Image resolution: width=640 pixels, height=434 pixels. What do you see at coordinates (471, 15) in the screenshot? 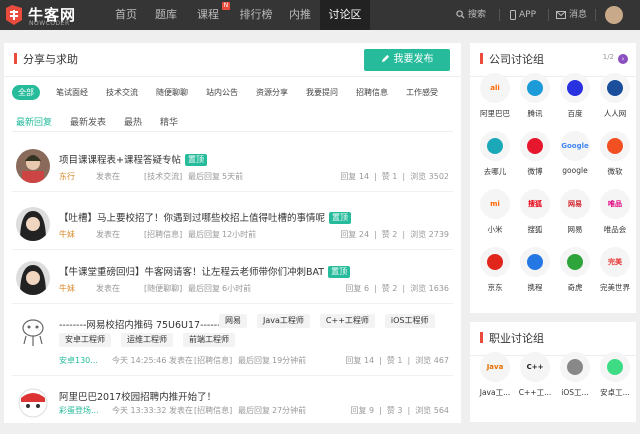
I see `search-link: 搜索` at bounding box center [471, 15].